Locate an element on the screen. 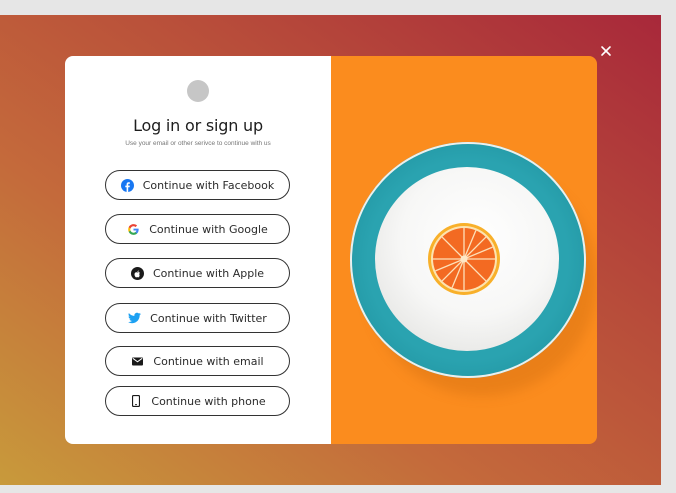  apple-icon is located at coordinates (137, 273).